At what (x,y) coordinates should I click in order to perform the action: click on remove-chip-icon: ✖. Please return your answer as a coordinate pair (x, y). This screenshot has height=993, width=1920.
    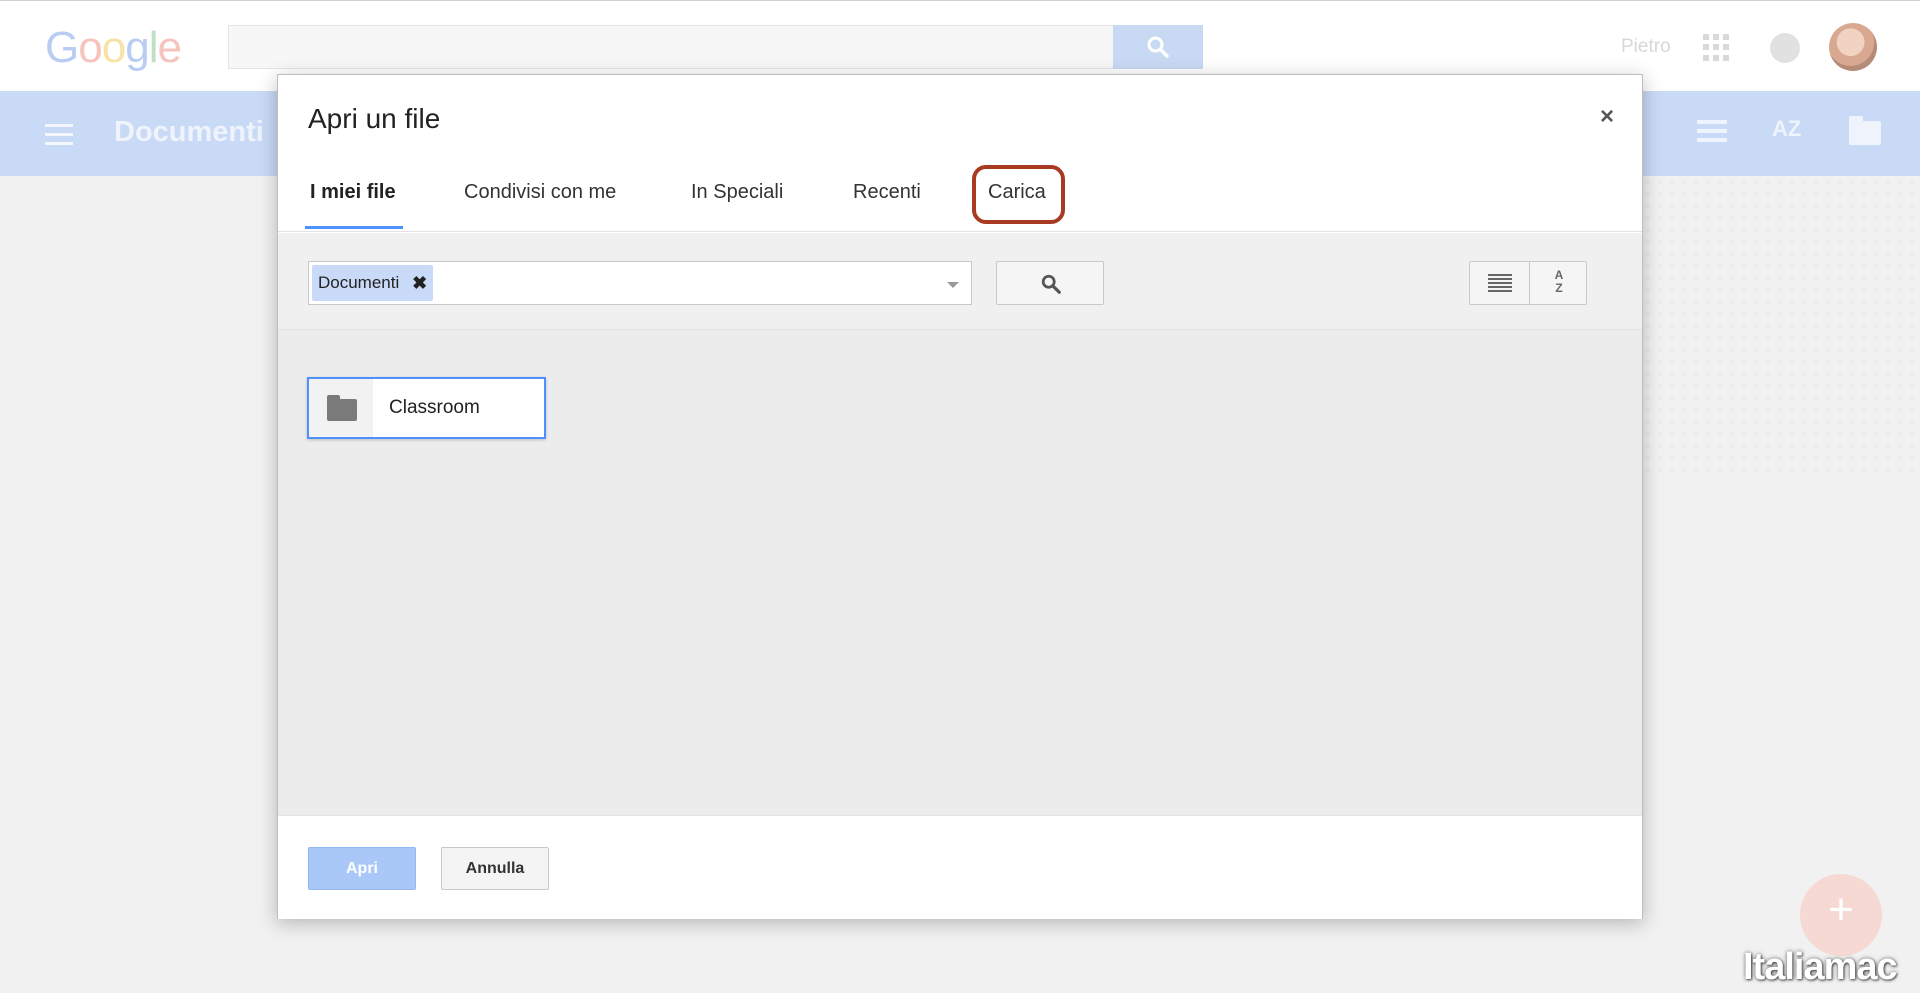
    Looking at the image, I should click on (419, 283).